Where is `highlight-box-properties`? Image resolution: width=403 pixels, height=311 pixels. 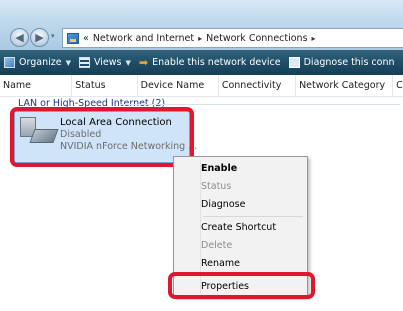 highlight-box-properties is located at coordinates (241, 285).